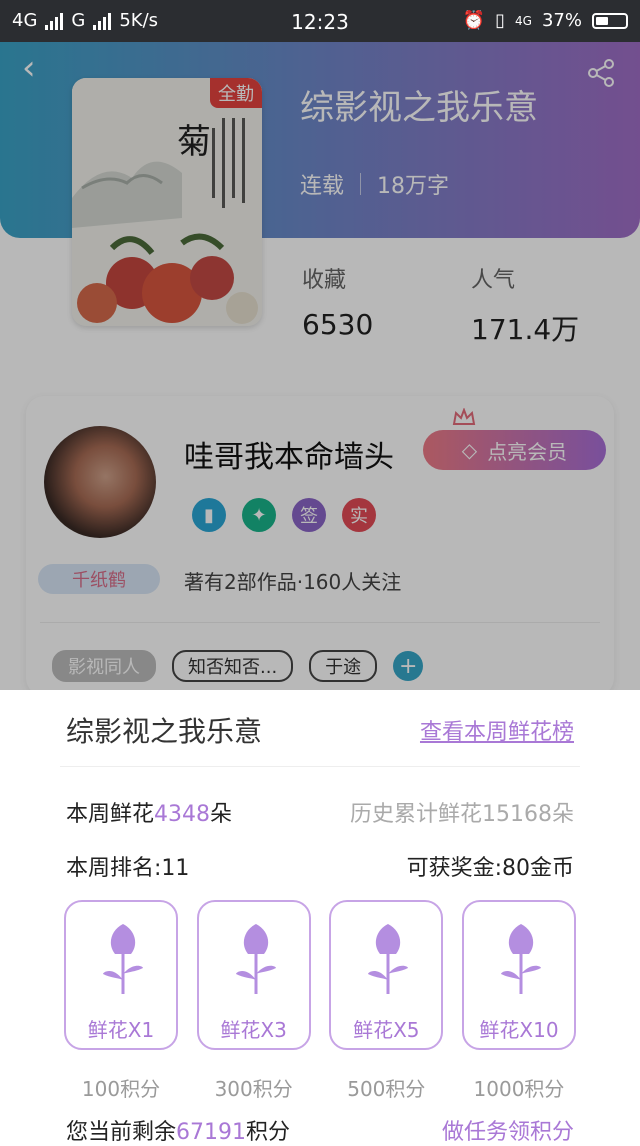 This screenshot has height=1146, width=640. What do you see at coordinates (500, 20) in the screenshot?
I see `vibrate-icon: ▯` at bounding box center [500, 20].